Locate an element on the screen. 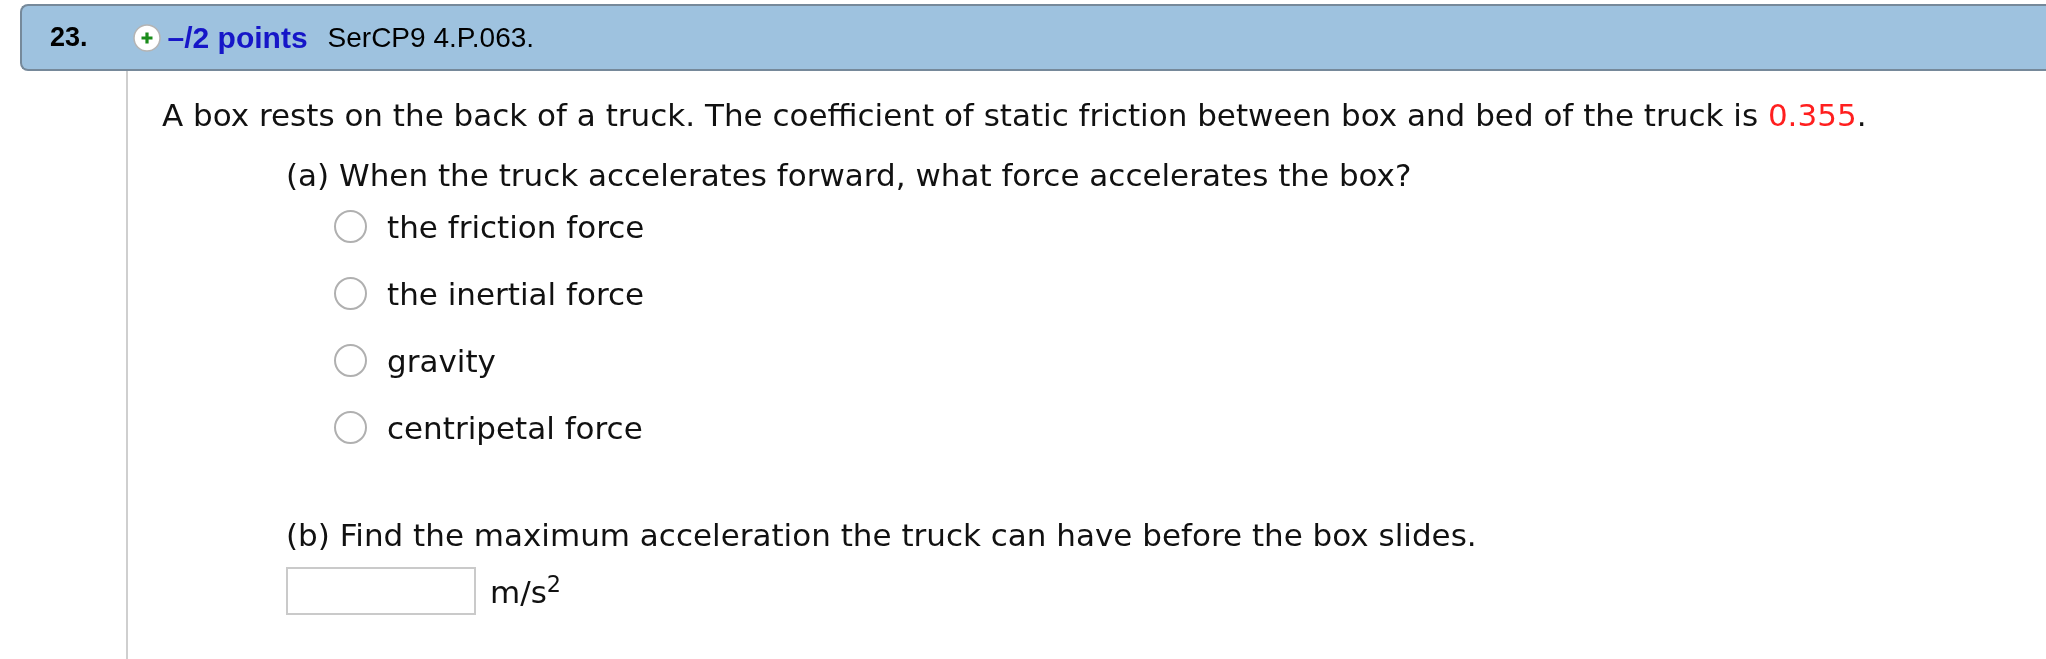 The height and width of the screenshot is (659, 2046). option-label: the friction force is located at coordinates (516, 226).